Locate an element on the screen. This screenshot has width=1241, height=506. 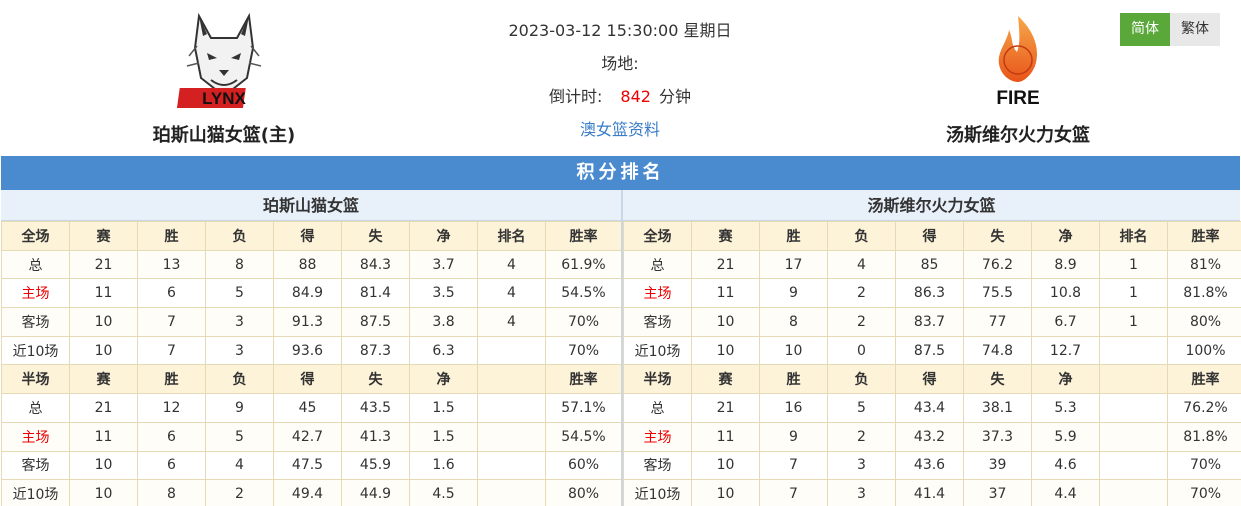
stat-cell: 83.7 is located at coordinates (929, 322).